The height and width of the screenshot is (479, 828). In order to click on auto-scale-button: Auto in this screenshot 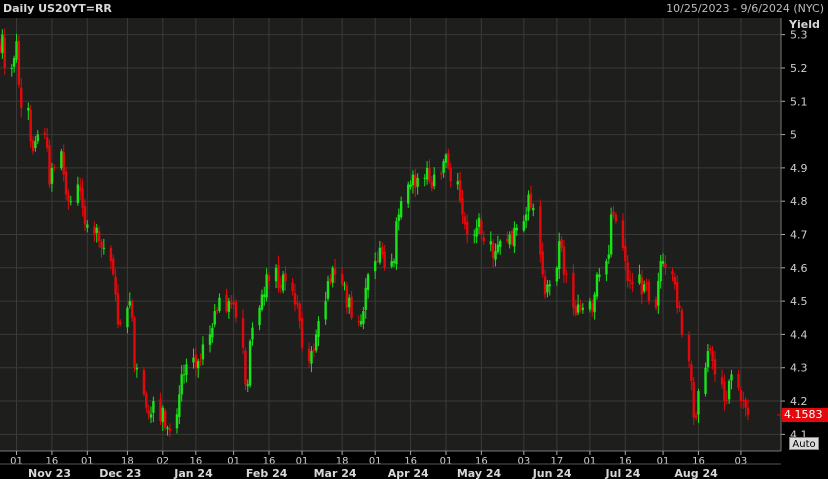, I will do `click(804, 443)`.